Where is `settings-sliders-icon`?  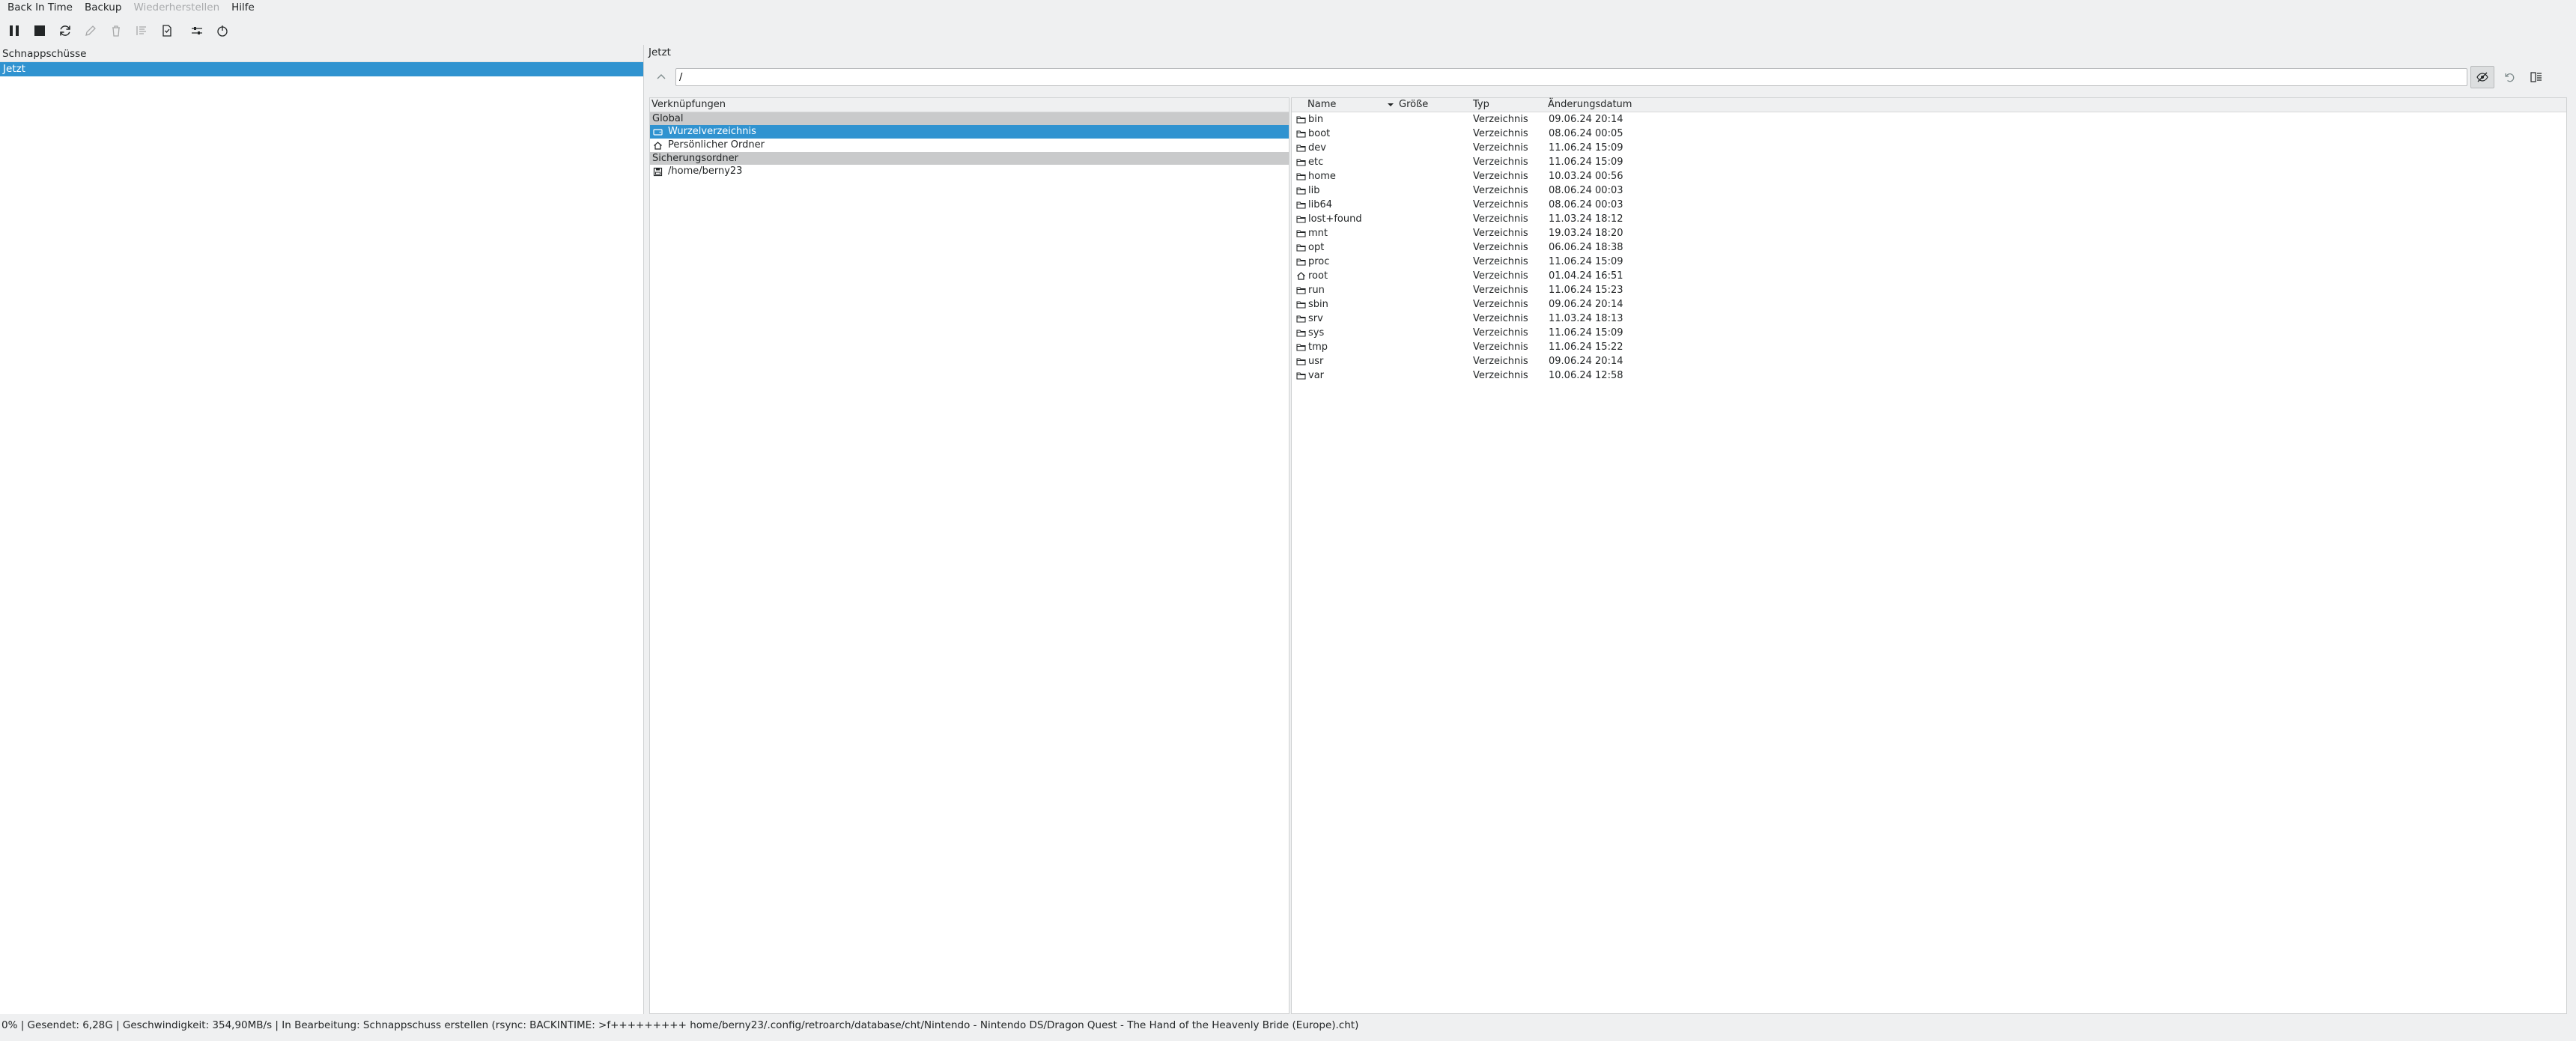 settings-sliders-icon is located at coordinates (197, 30).